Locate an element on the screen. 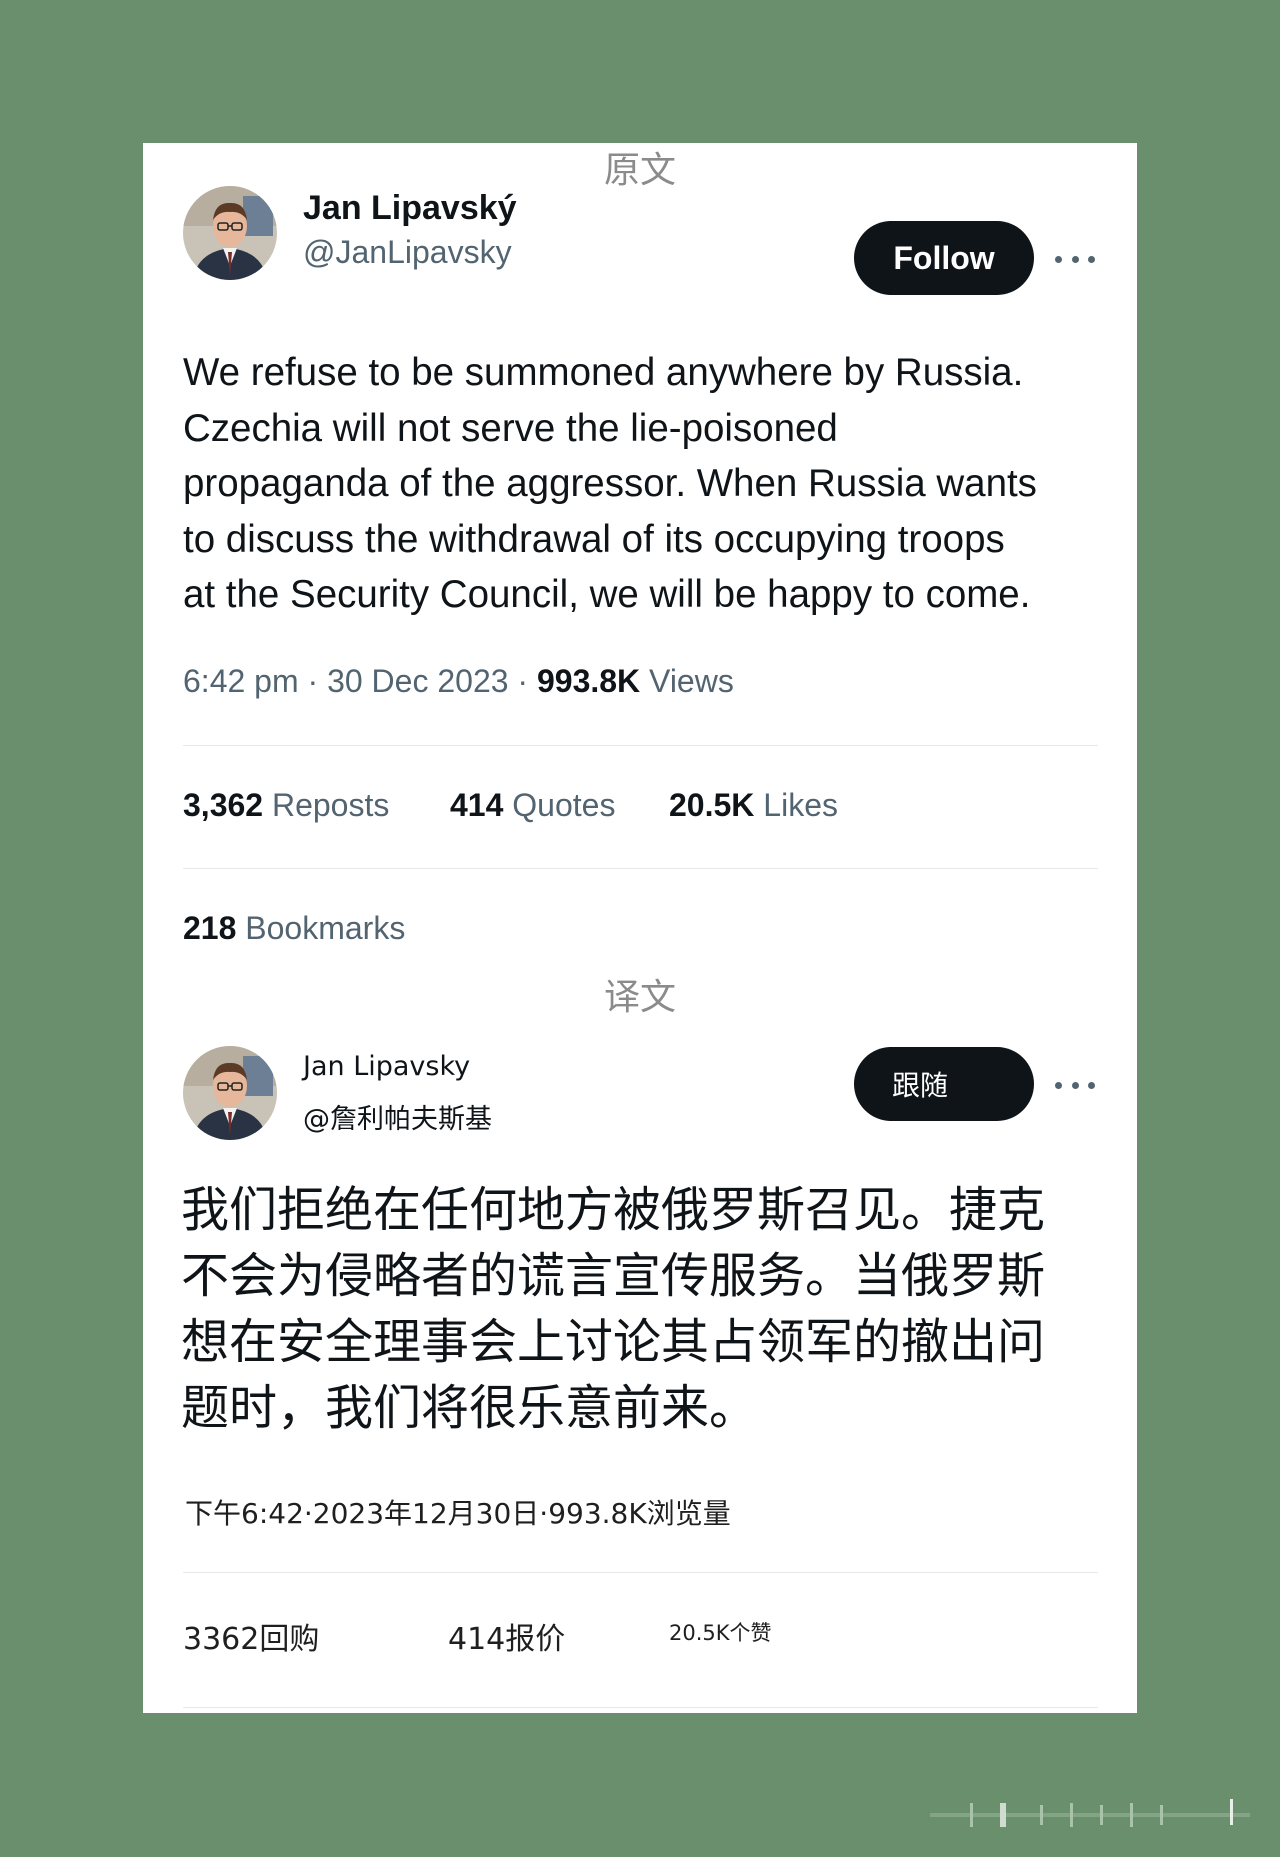 The height and width of the screenshot is (1857, 1280). reposts-stat-translated: 3362回购 is located at coordinates (251, 1636).